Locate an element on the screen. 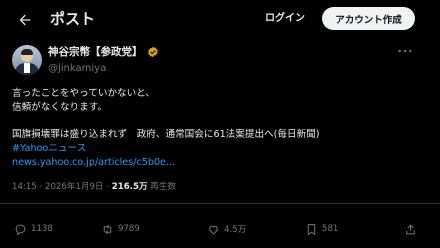 The width and height of the screenshot is (440, 248). post-text-line: 信頼がなくなります。 is located at coordinates (59, 107).